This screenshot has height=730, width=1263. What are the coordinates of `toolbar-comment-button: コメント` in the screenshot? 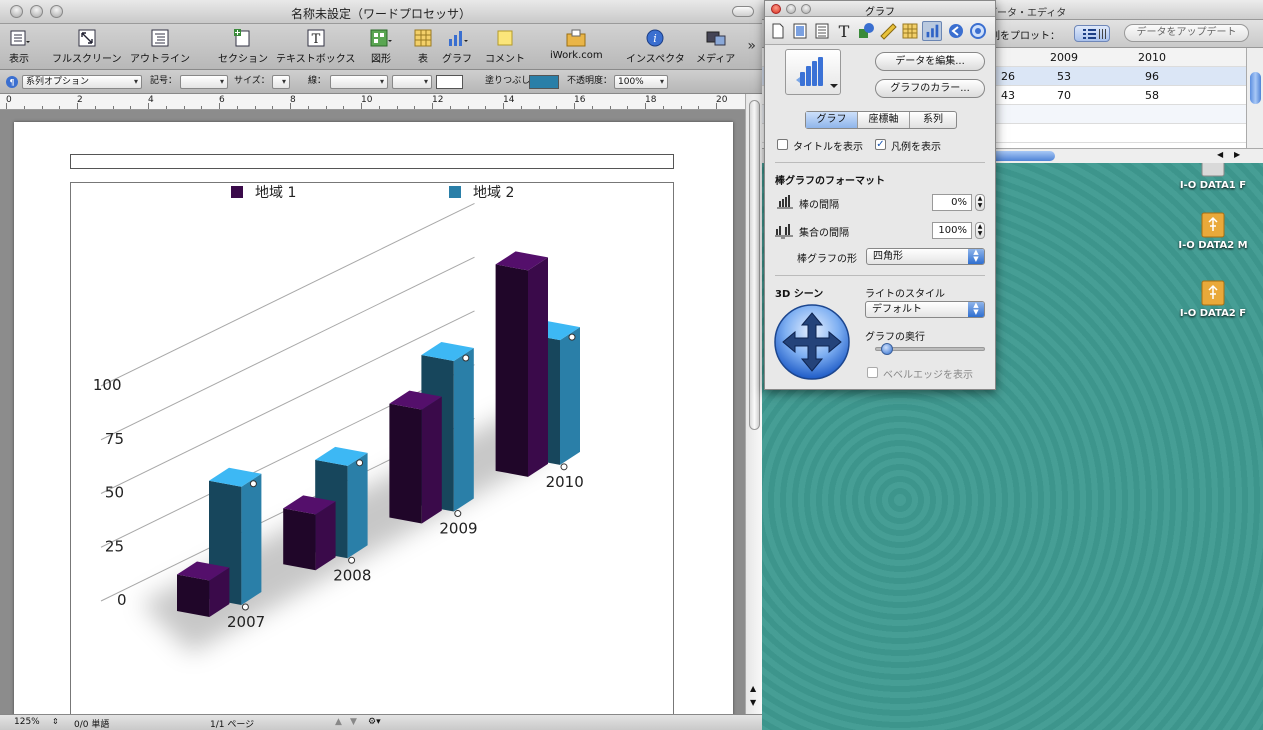 It's located at (505, 46).